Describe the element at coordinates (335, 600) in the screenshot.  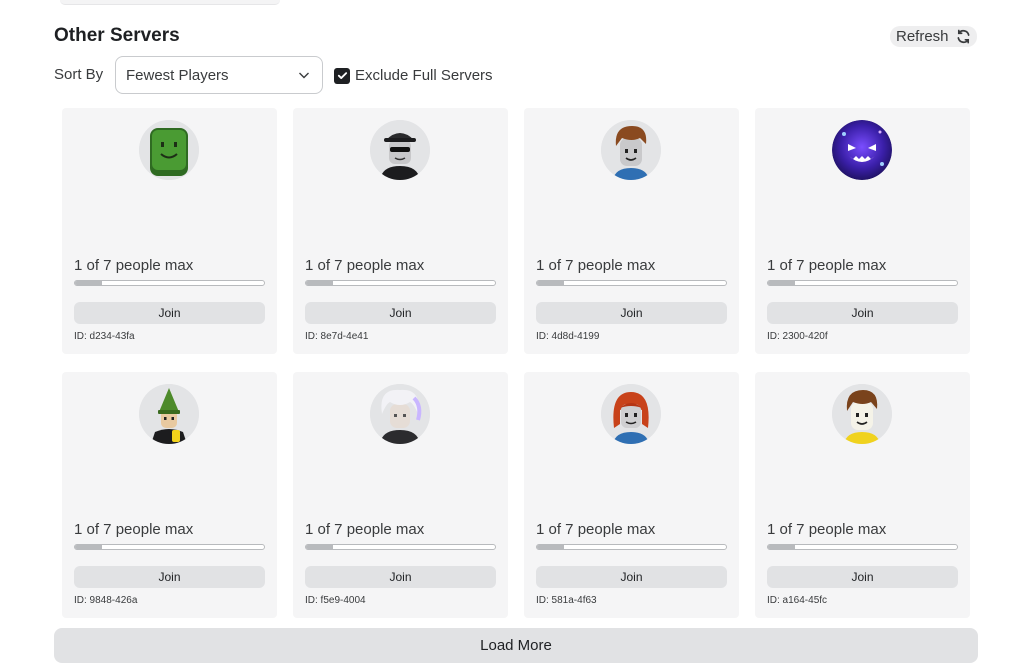
I see `server-id: ID: f5e9-4004` at that location.